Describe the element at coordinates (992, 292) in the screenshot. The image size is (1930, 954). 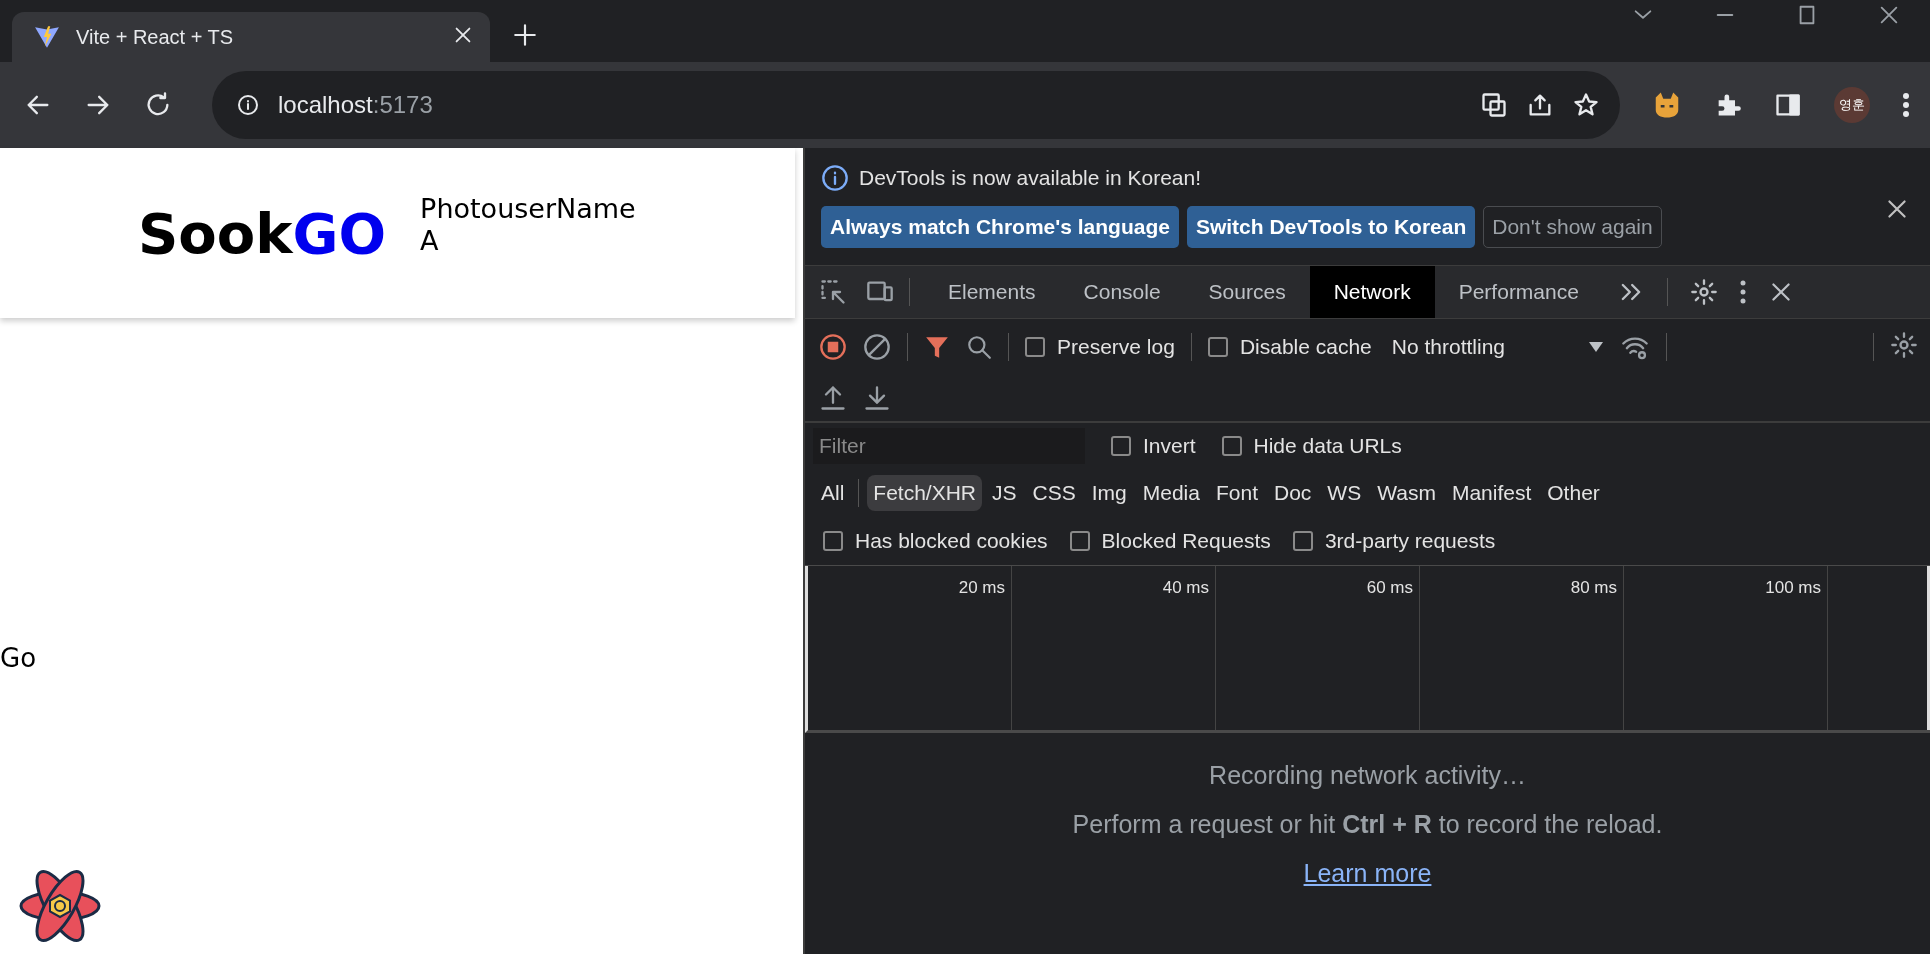
I see `devtools-tab: Elements` at that location.